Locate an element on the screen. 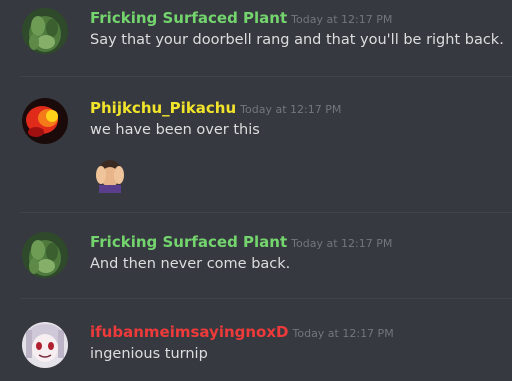  message-text: ingenious turnip is located at coordinates (149, 354).